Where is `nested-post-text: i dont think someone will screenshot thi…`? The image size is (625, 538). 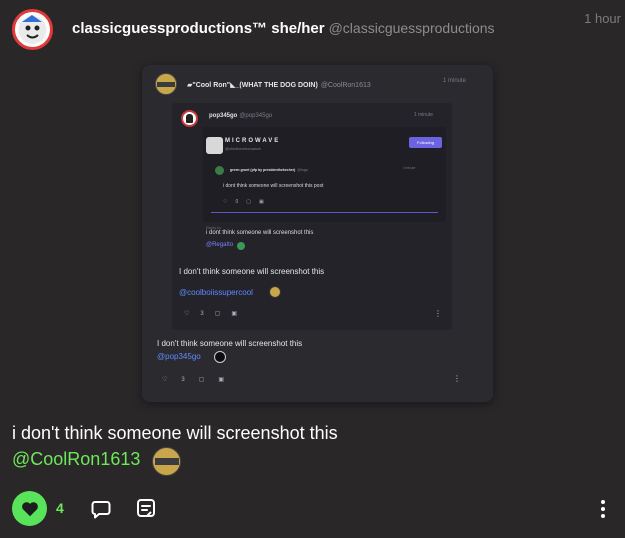
nested-post-text: i dont think someone will screenshot thi… is located at coordinates (273, 186).